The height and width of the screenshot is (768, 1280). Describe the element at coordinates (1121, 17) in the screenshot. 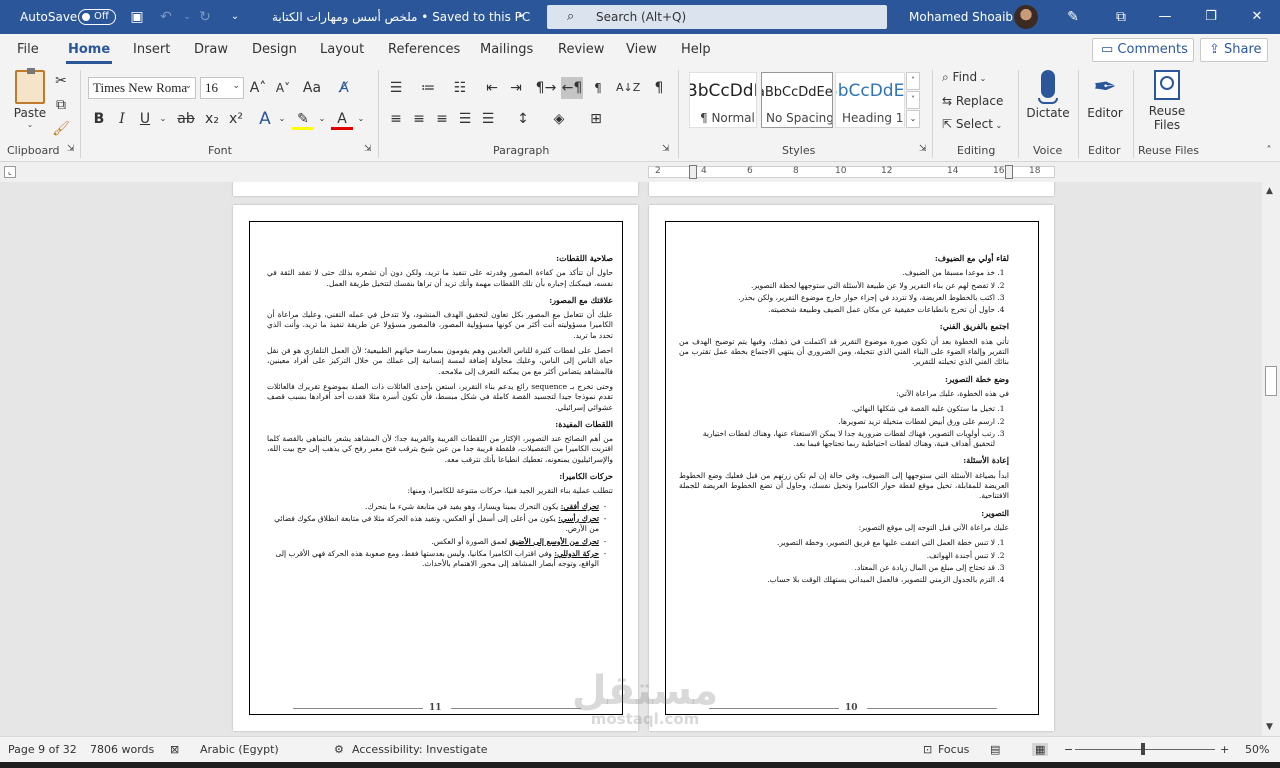

I see `ribbon-display-icon: ⧉` at that location.